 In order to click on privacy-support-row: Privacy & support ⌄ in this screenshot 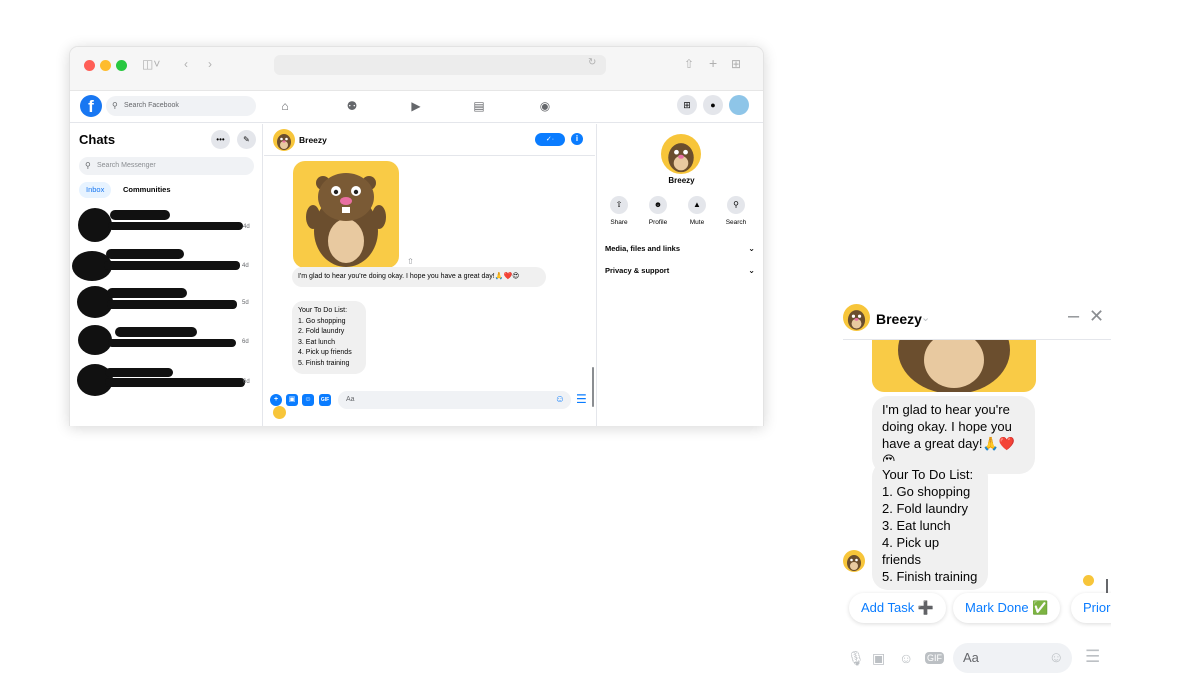, I will do `click(680, 270)`.